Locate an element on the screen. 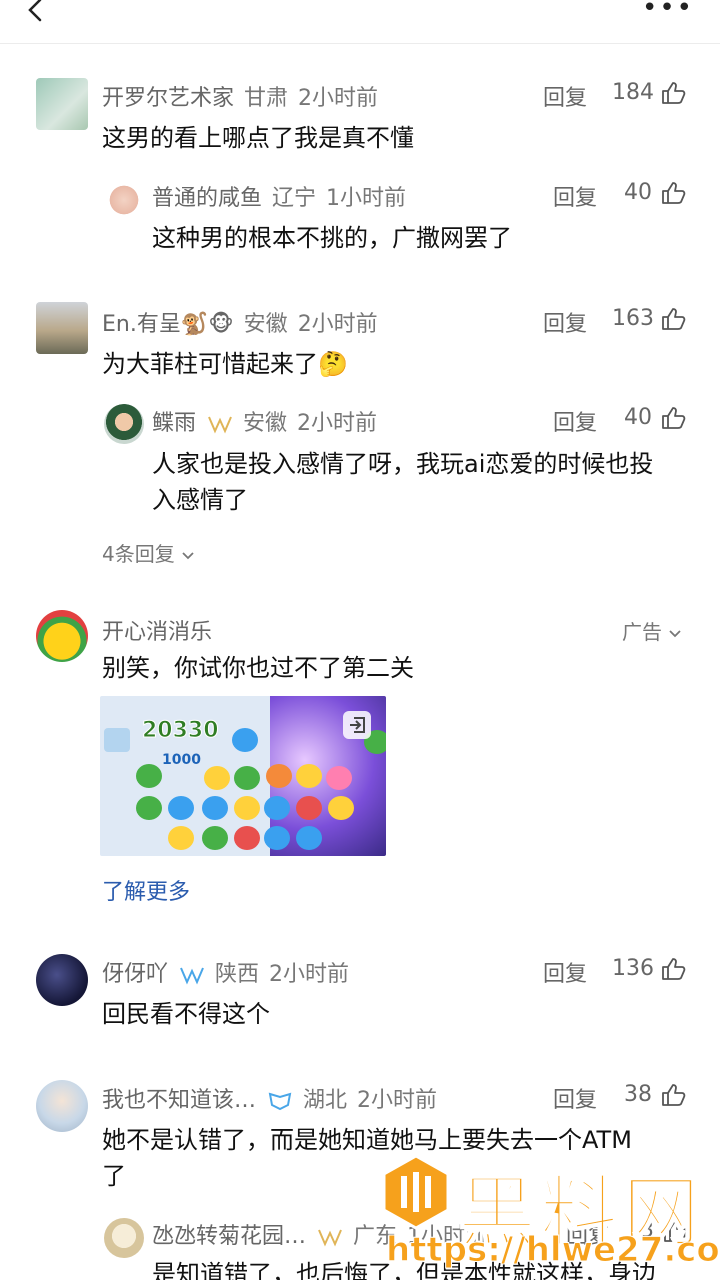 Image resolution: width=720 pixels, height=1280 pixels. reply-username: 普通的咸鱼 辽宁 1小时前 is located at coordinates (279, 196).